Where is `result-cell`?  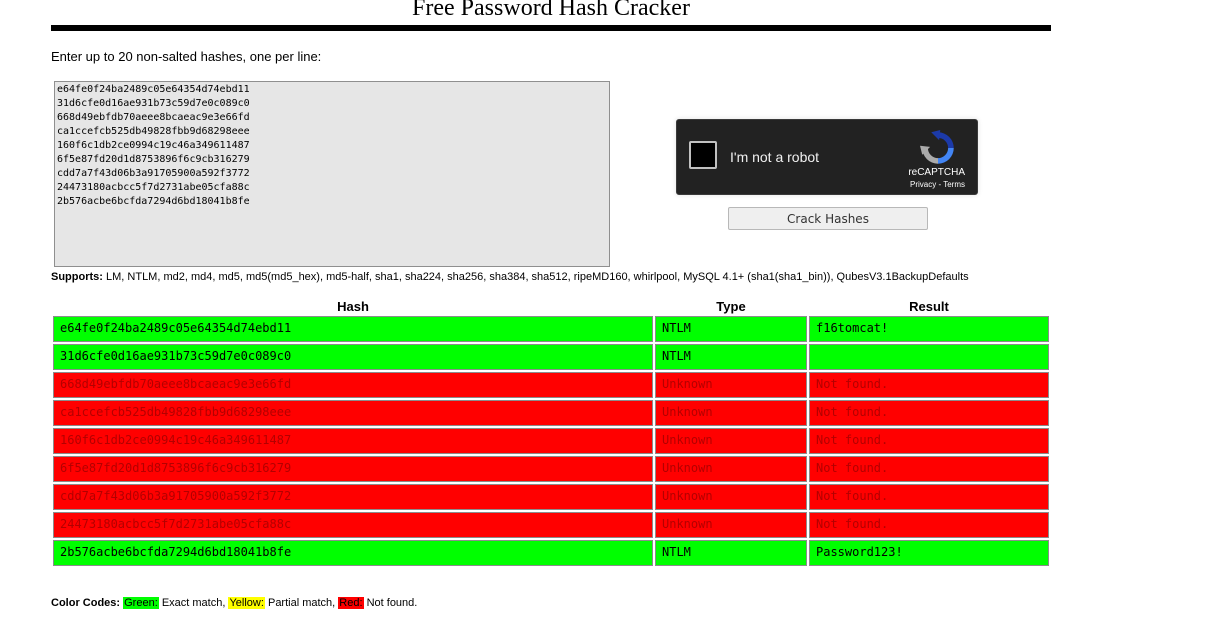 result-cell is located at coordinates (929, 357).